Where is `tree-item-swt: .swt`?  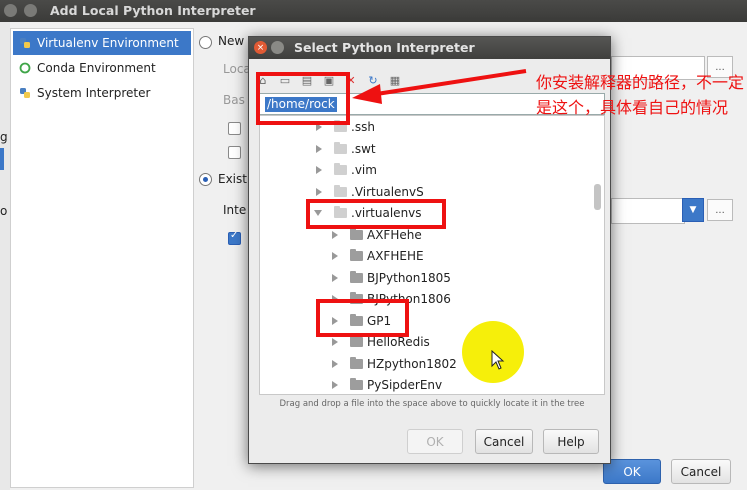
tree-item-swt: .swt is located at coordinates (346, 149).